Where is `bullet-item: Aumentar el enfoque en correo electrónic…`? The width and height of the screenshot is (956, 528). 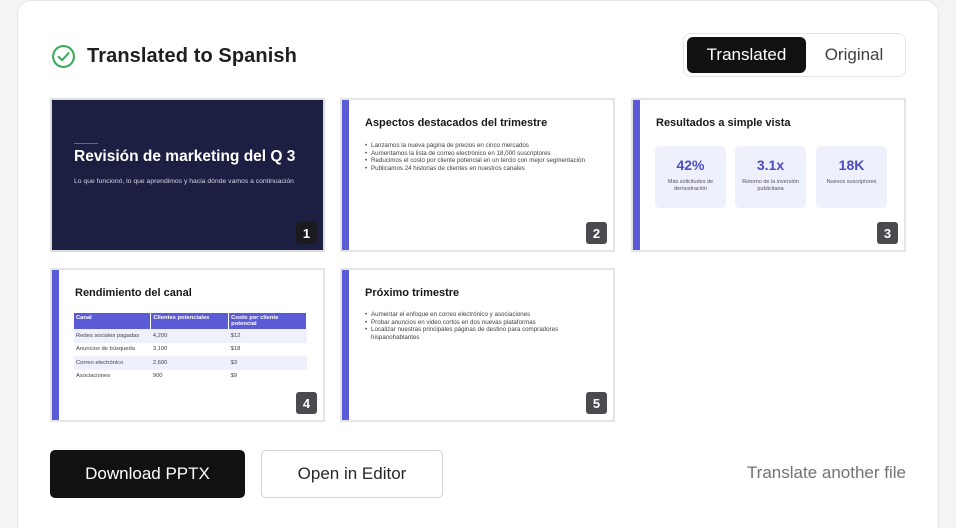 bullet-item: Aumentar el enfoque en correo electrónic… is located at coordinates (481, 315).